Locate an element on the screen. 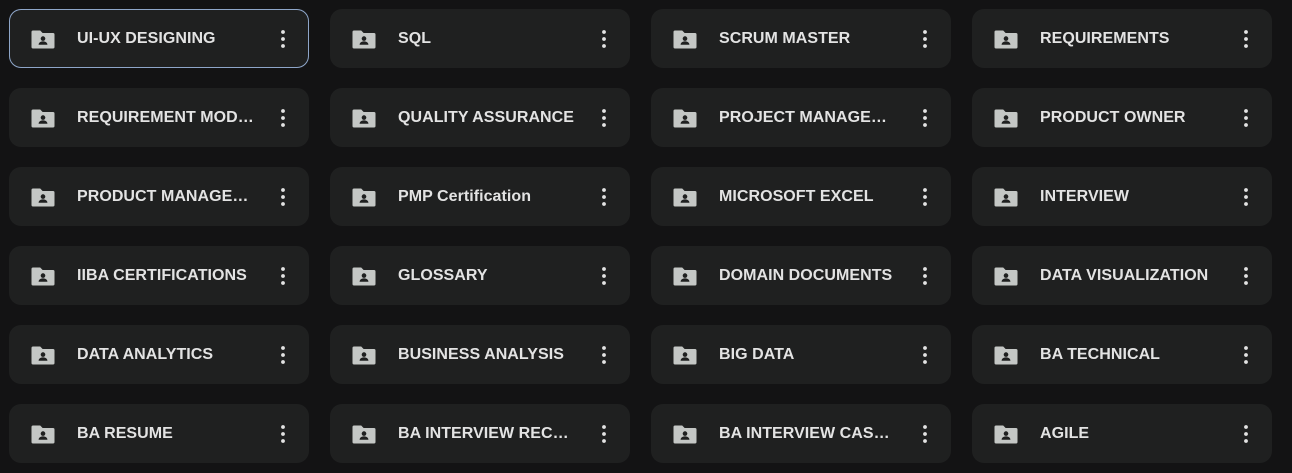  folder-name: REQUIREMENTS is located at coordinates (1105, 38).